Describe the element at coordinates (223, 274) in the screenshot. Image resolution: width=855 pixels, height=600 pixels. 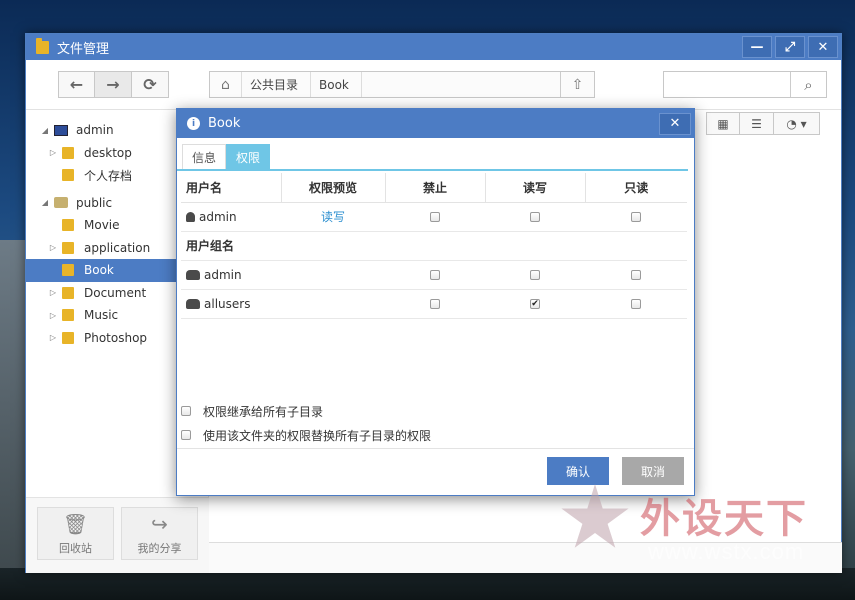
I see `group-name: admin` at that location.